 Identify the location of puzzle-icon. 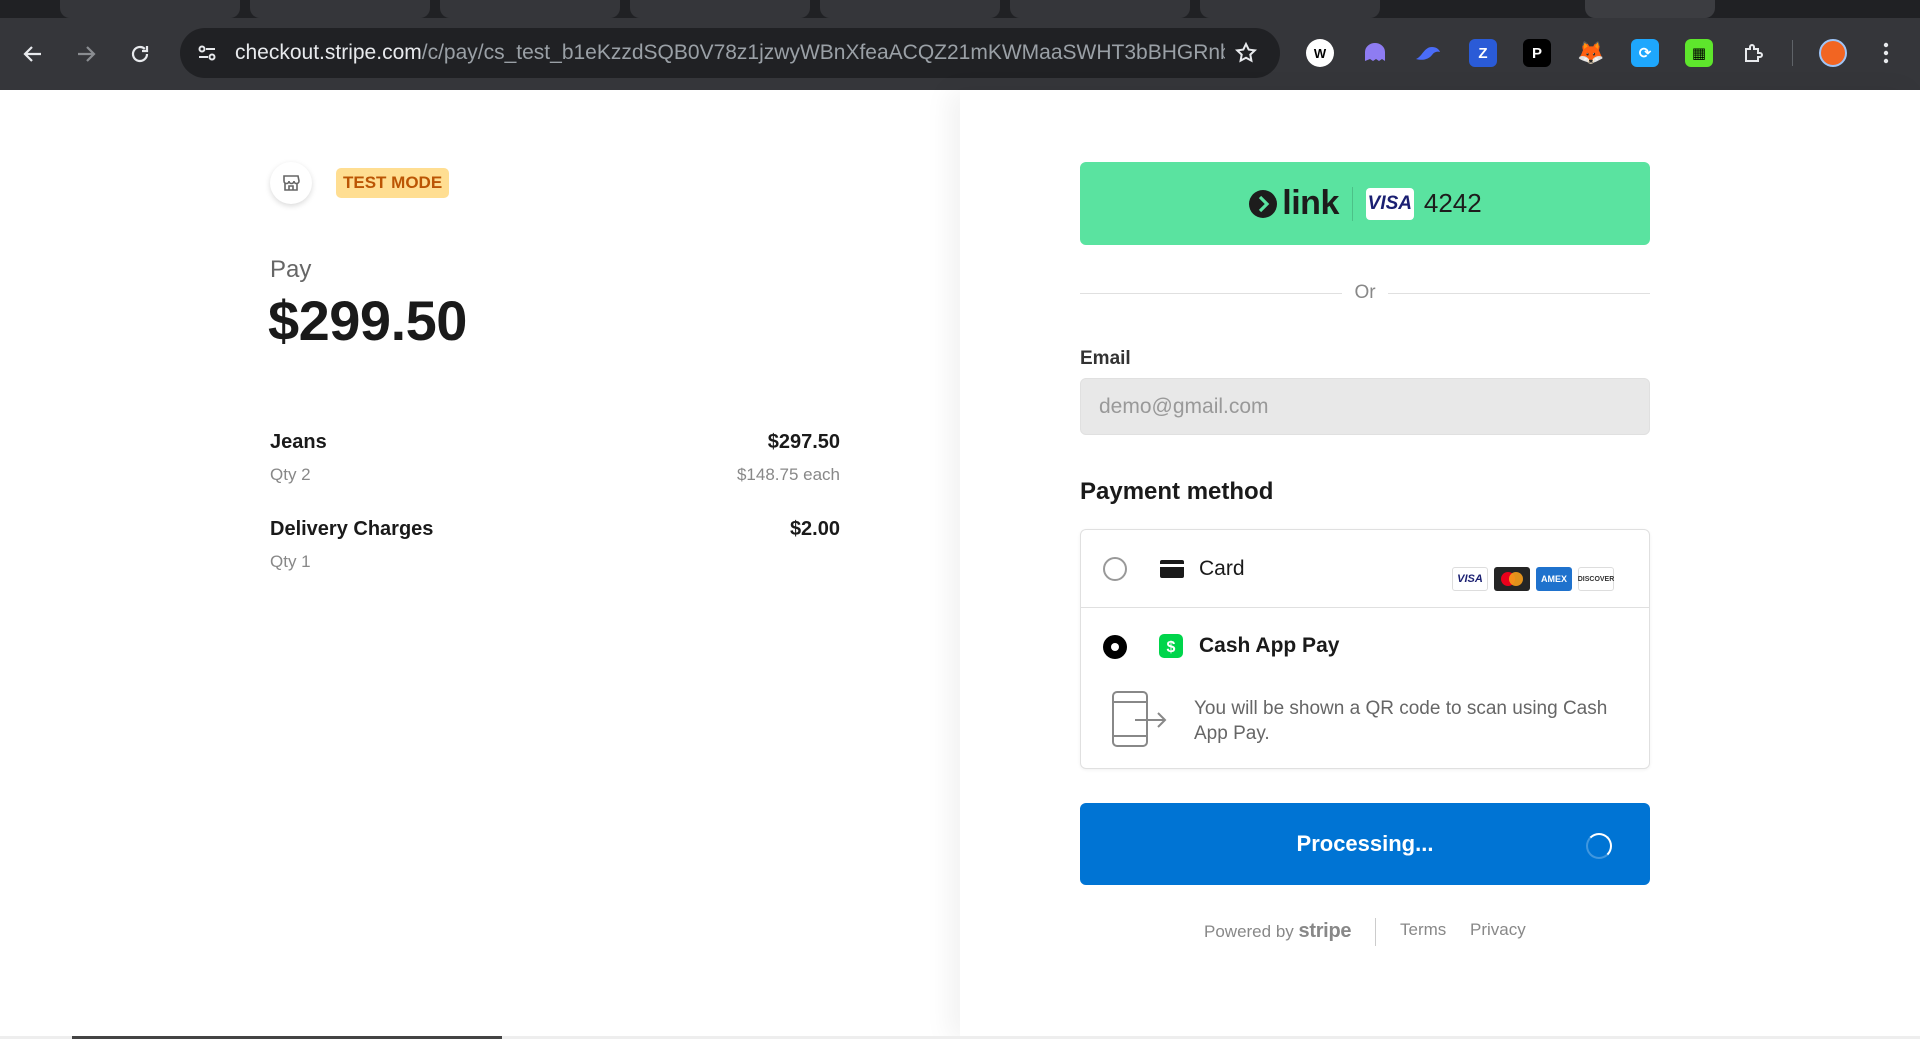
(1753, 53).